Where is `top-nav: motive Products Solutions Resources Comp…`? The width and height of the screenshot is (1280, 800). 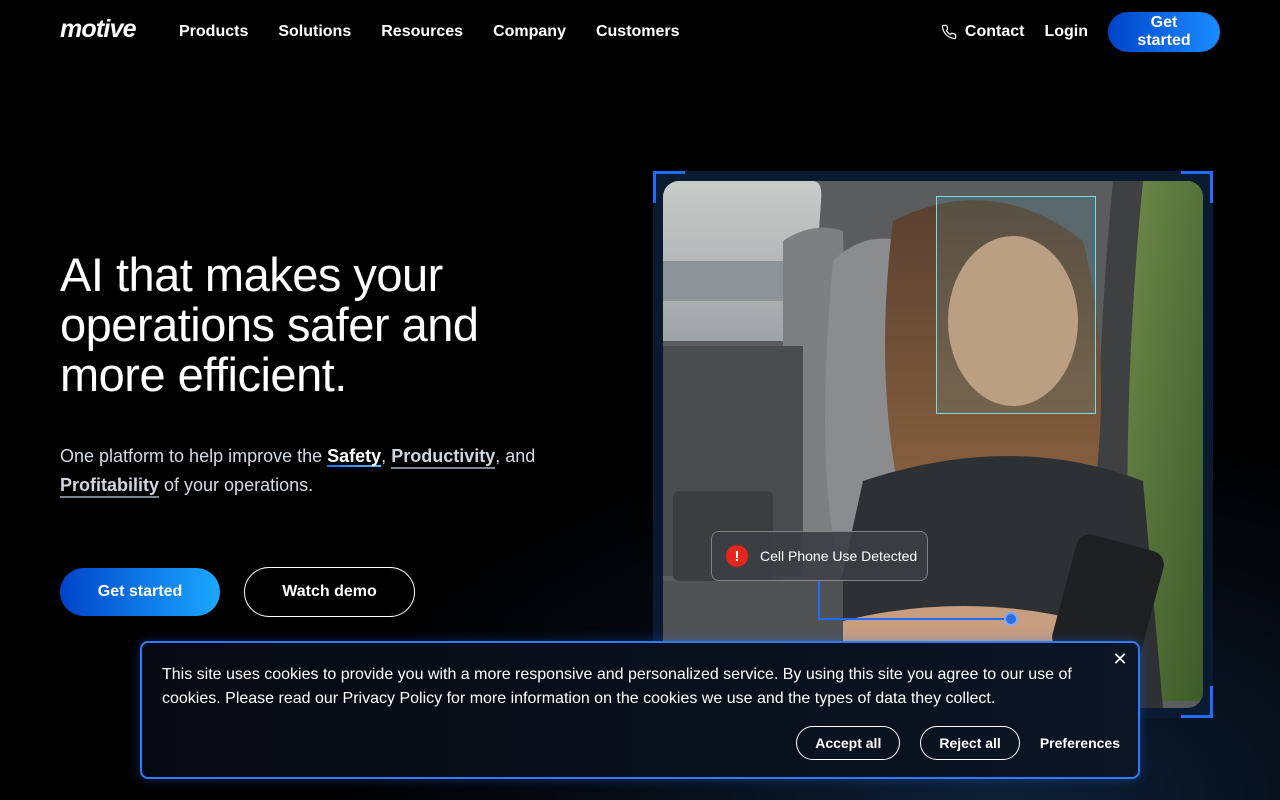
top-nav: motive Products Solutions Resources Comp… is located at coordinates (640, 32).